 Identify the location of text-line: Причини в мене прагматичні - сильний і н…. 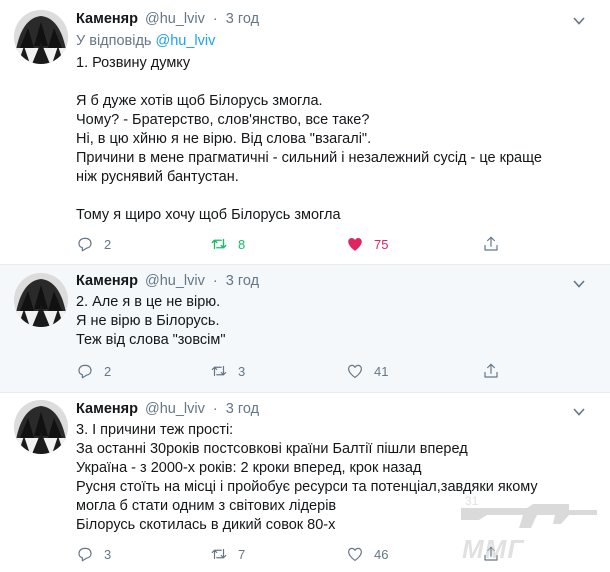
(309, 158).